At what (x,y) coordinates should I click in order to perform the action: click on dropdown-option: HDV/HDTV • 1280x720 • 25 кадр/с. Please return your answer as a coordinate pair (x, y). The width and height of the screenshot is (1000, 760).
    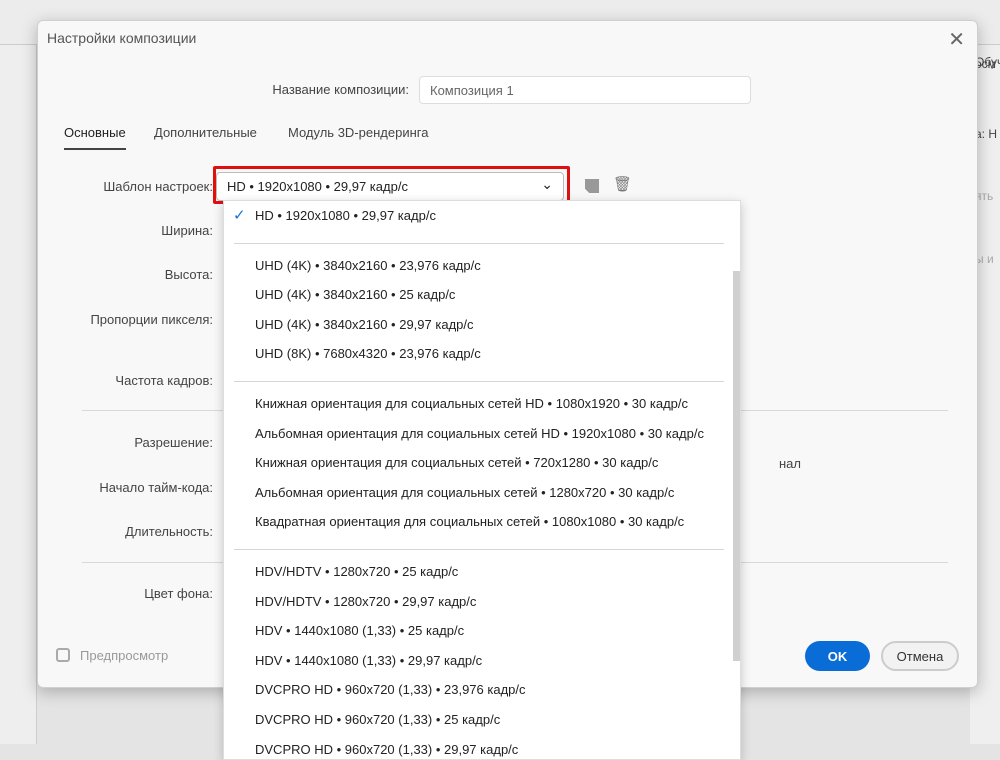
    Looking at the image, I should click on (356, 571).